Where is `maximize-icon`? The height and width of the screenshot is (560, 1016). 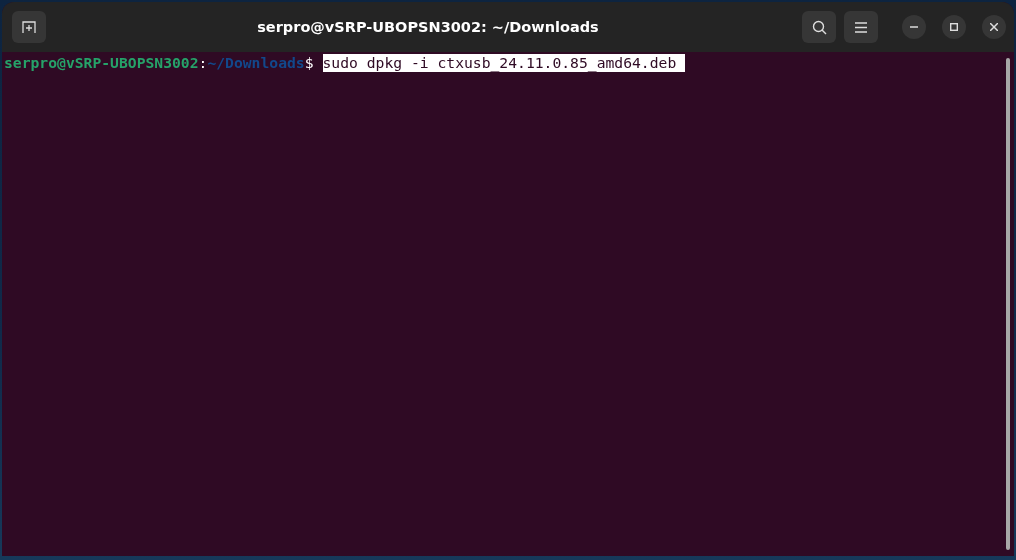 maximize-icon is located at coordinates (954, 27).